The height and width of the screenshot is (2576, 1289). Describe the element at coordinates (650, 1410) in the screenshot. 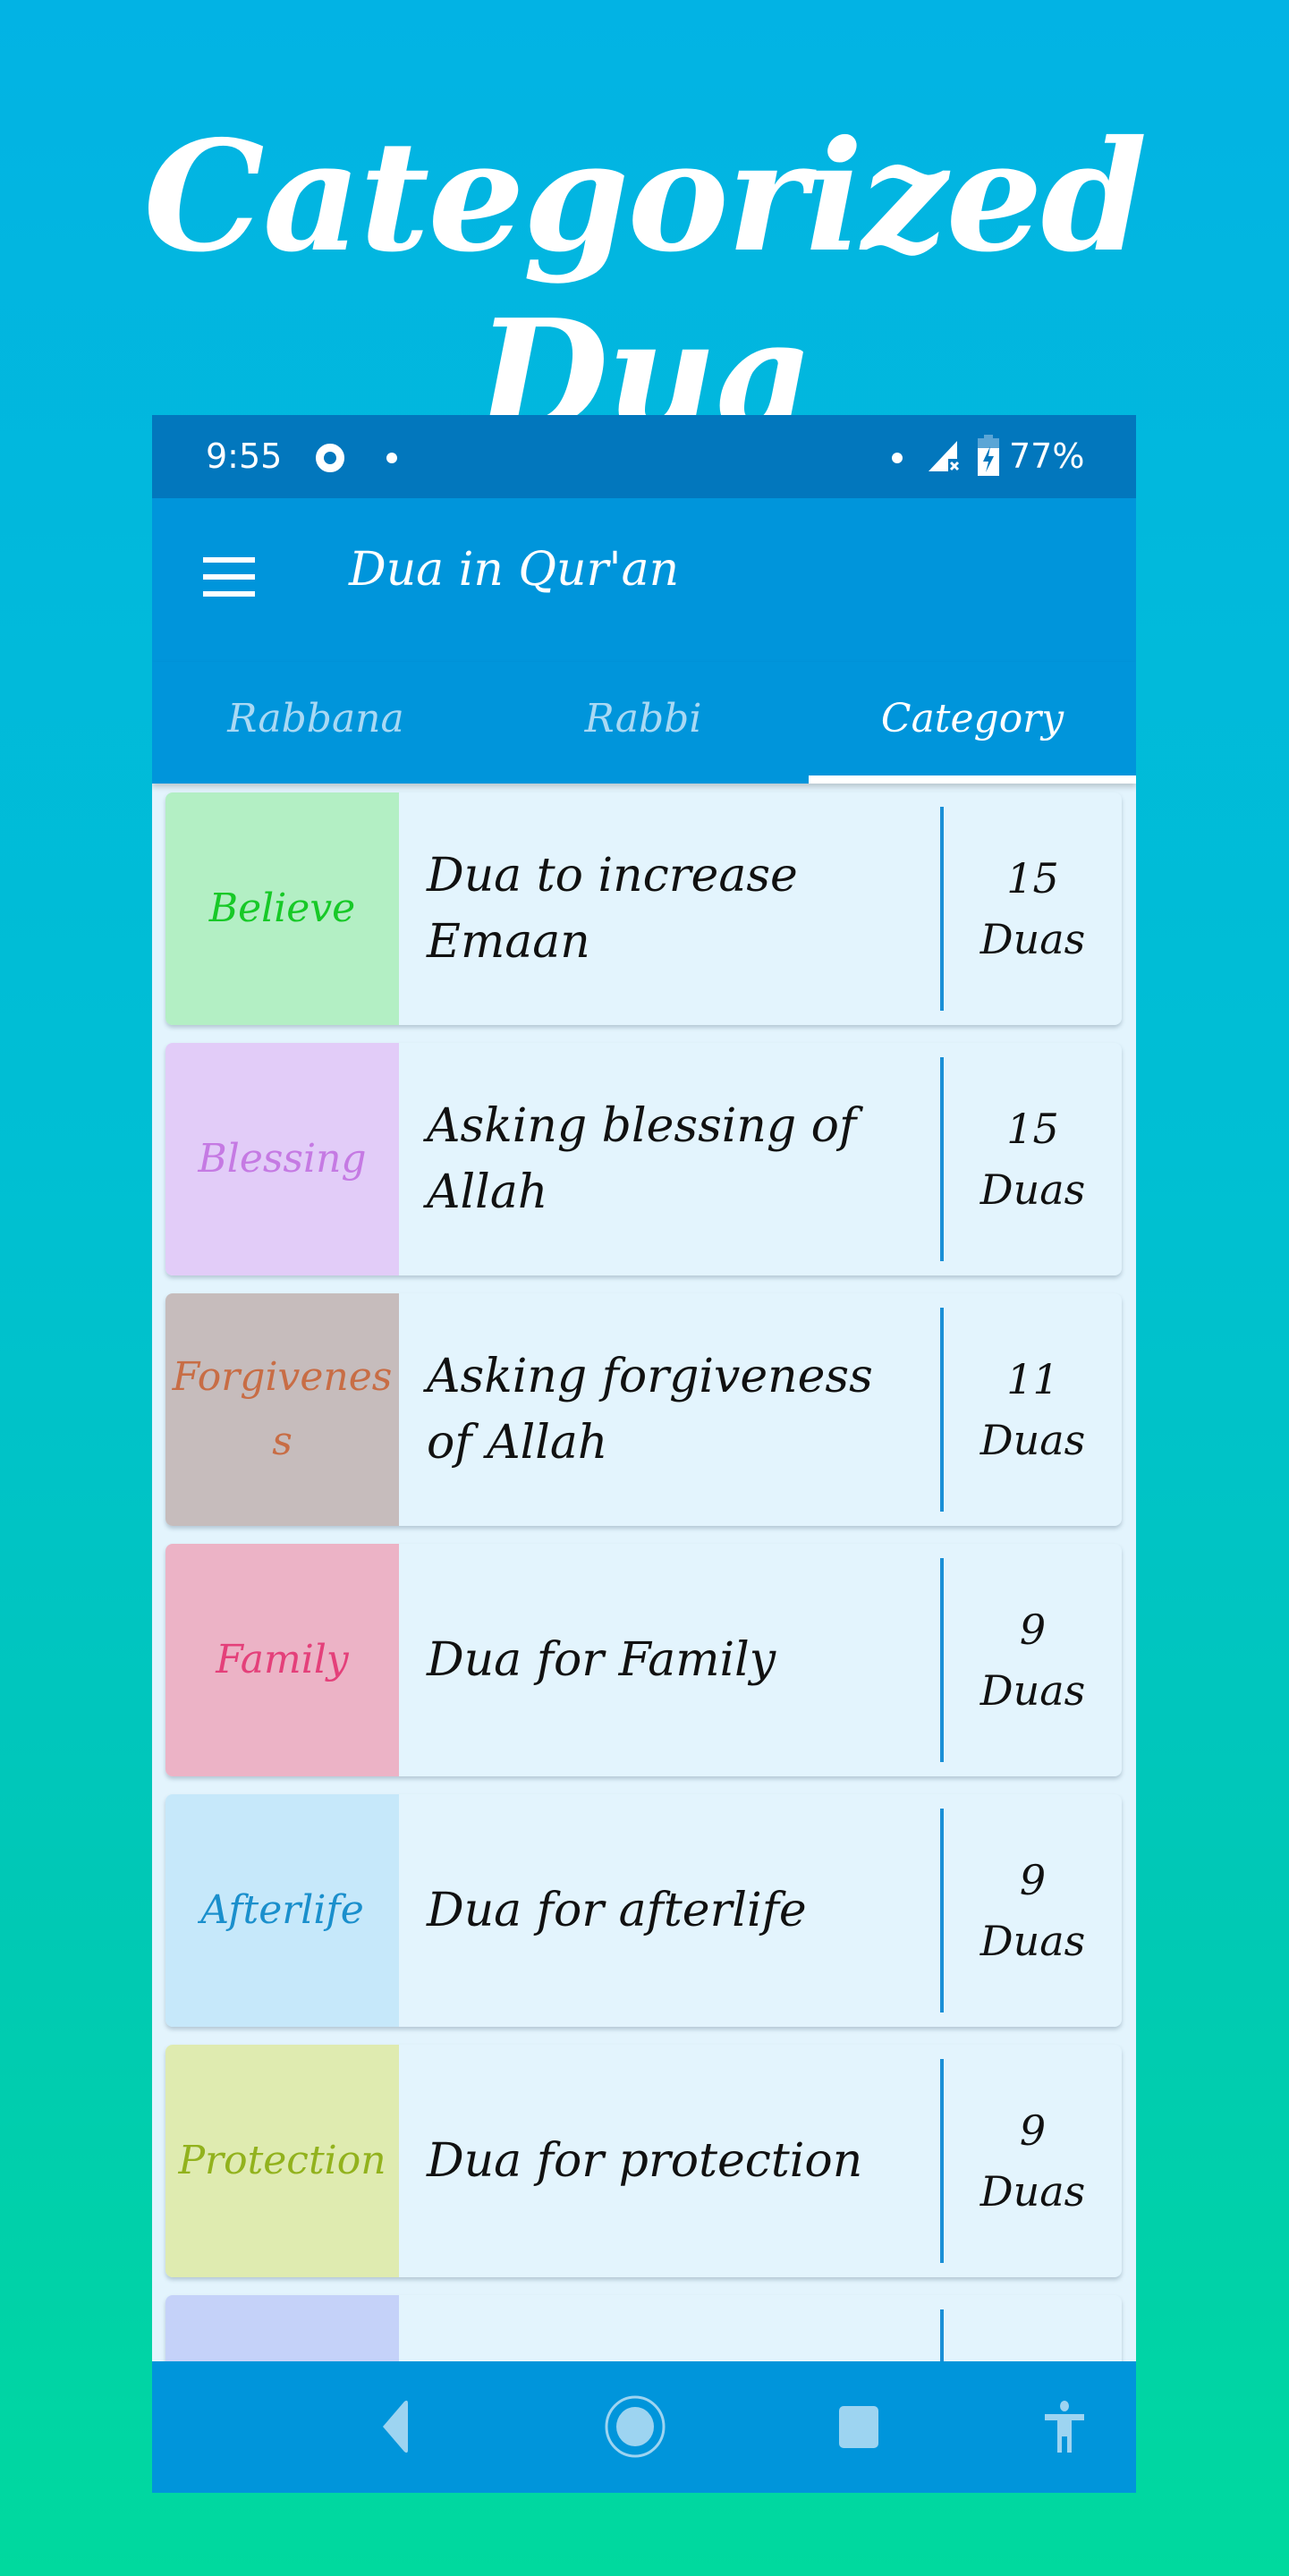

I see `category-title: Asking forgiveness of Allah` at that location.